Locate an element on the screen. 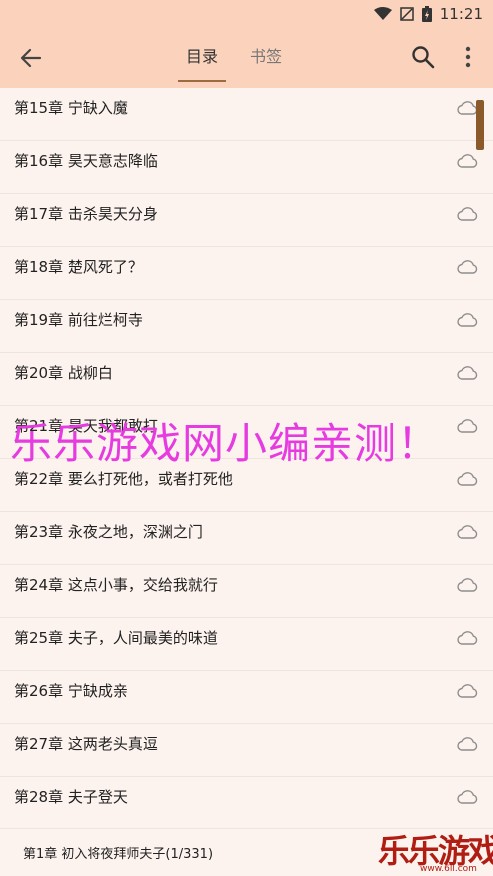  tab-bookmarks: 书签 is located at coordinates (266, 58).